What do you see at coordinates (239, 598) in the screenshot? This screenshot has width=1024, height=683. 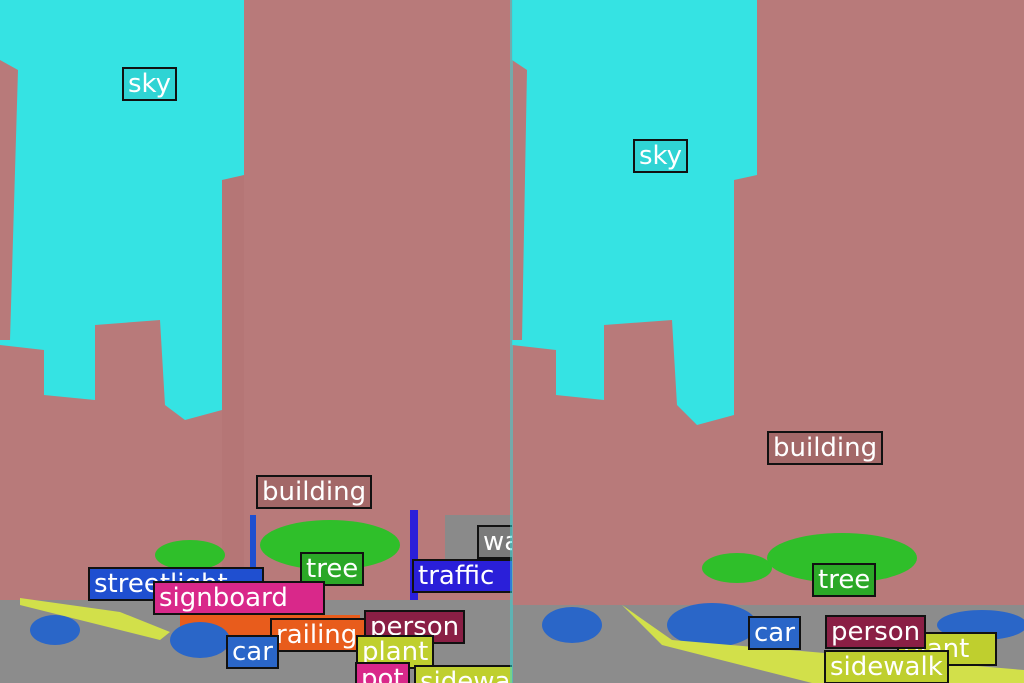 I see `label-signboard: signboard` at bounding box center [239, 598].